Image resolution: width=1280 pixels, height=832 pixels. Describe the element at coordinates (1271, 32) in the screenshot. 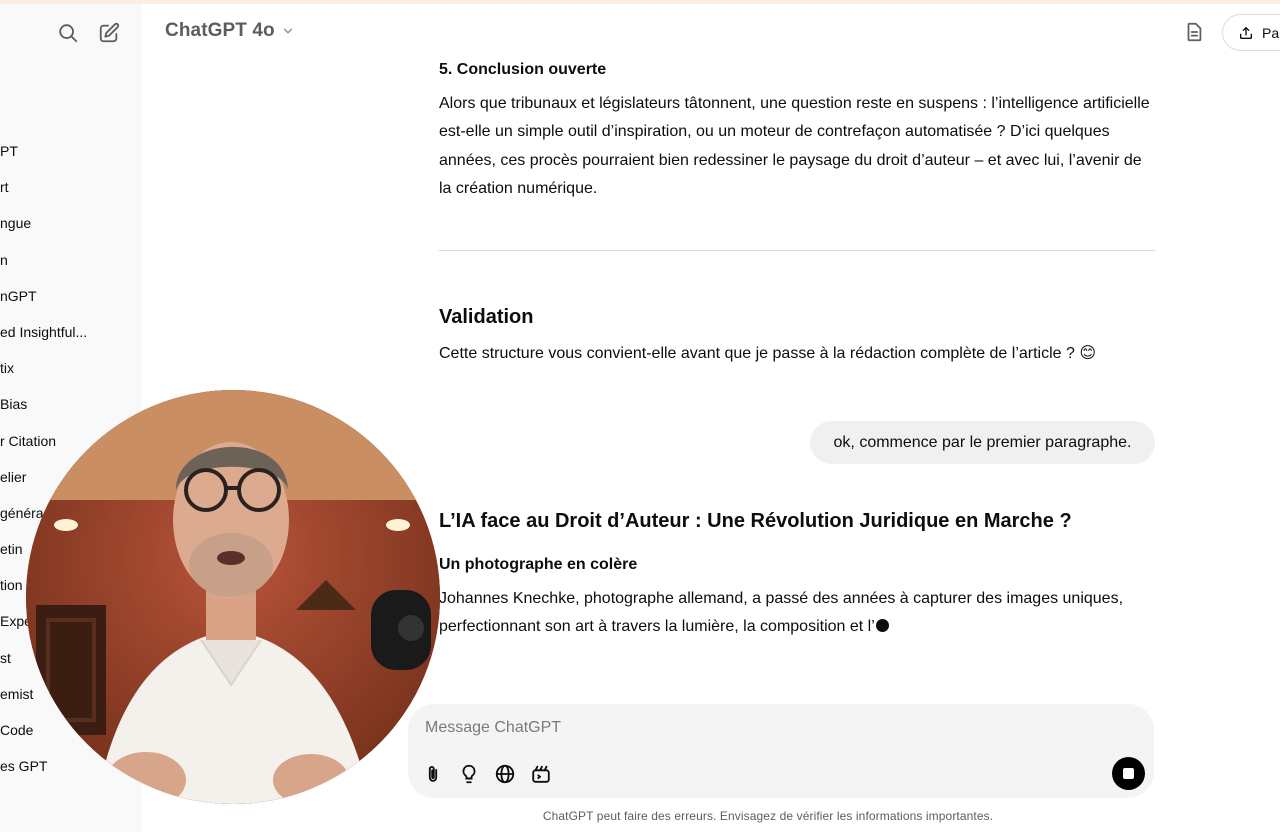

I see `share-label: Par` at that location.